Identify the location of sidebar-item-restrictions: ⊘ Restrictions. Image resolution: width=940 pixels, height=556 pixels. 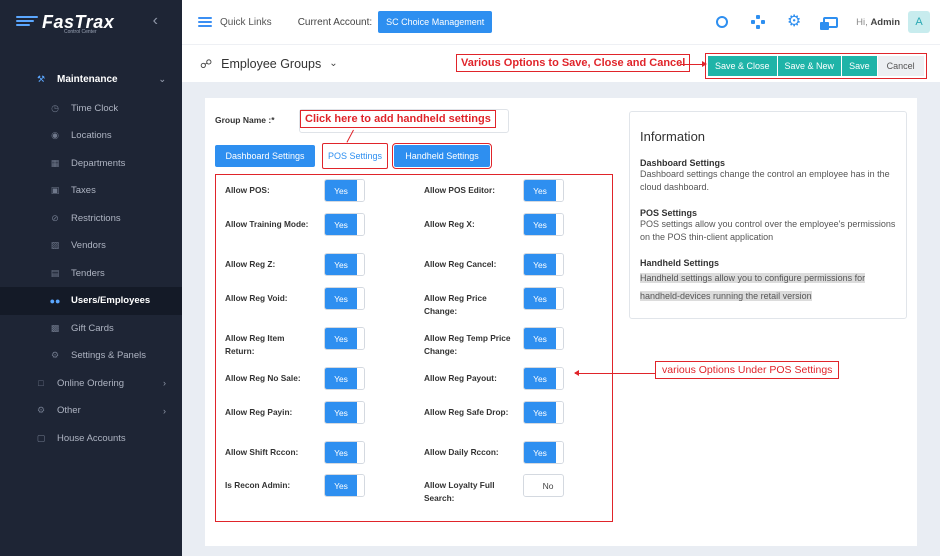
(91, 219).